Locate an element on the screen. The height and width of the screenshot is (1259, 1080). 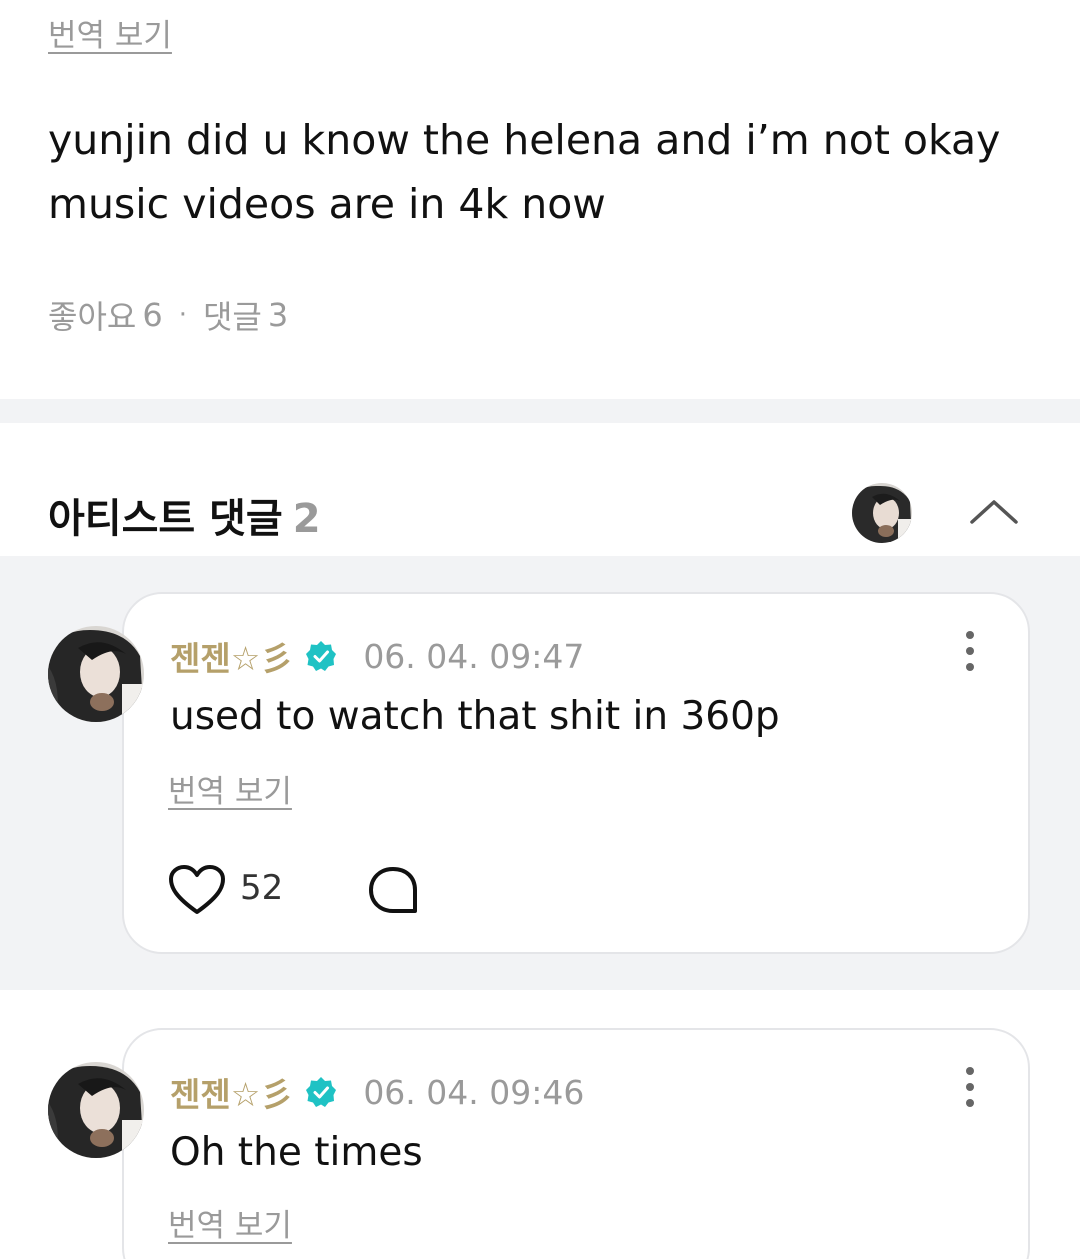
comments-label: 댓글 is located at coordinates (232, 315).